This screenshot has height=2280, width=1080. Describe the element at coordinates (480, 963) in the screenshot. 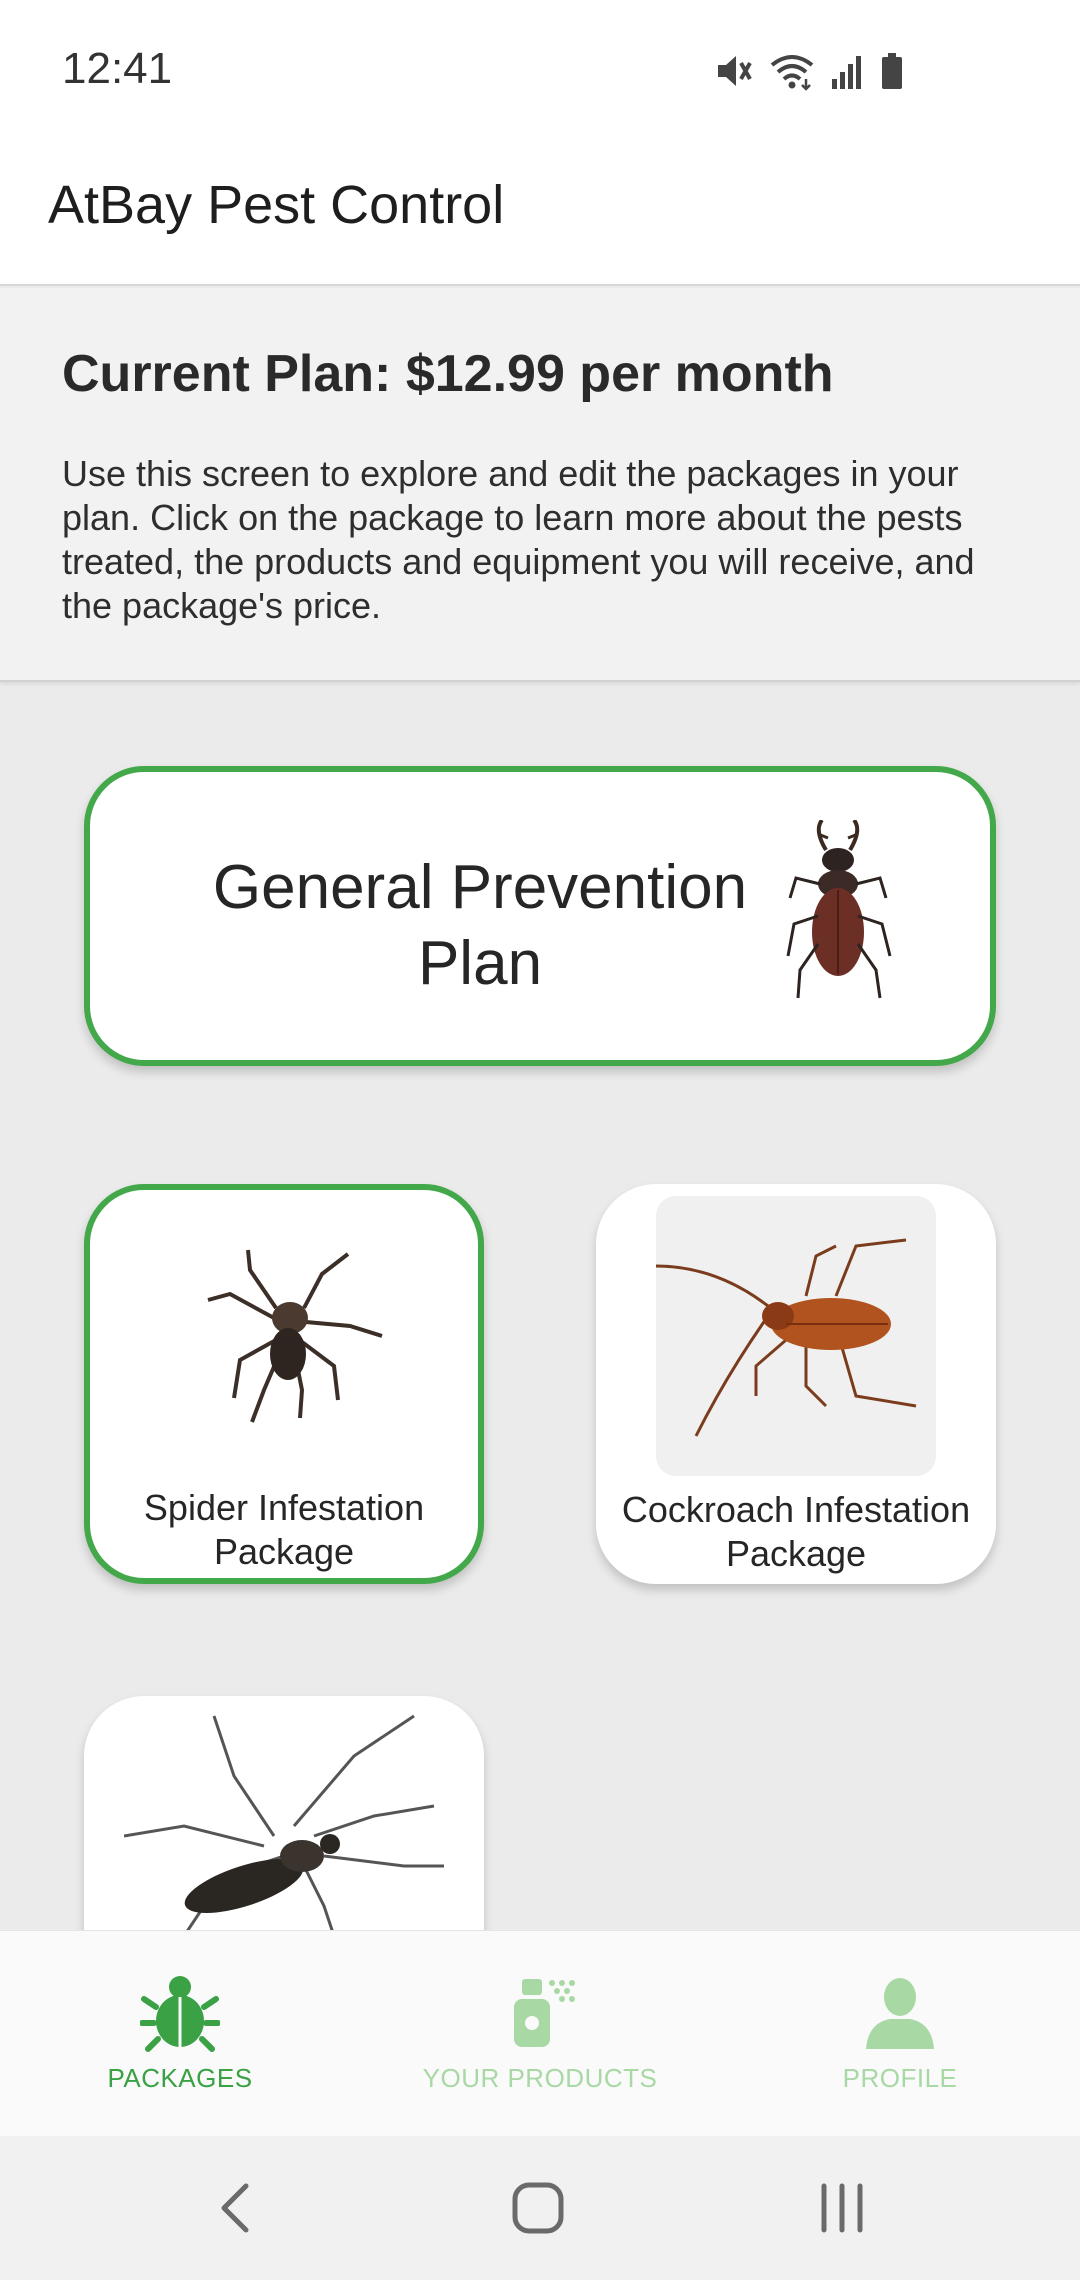

I see `general-label-line-2: Plan` at that location.